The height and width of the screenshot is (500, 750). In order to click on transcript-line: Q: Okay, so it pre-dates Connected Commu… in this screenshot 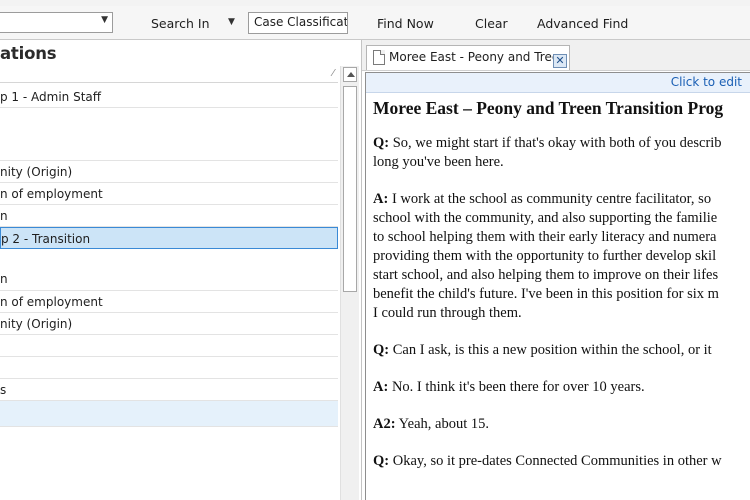, I will do `click(561, 461)`.